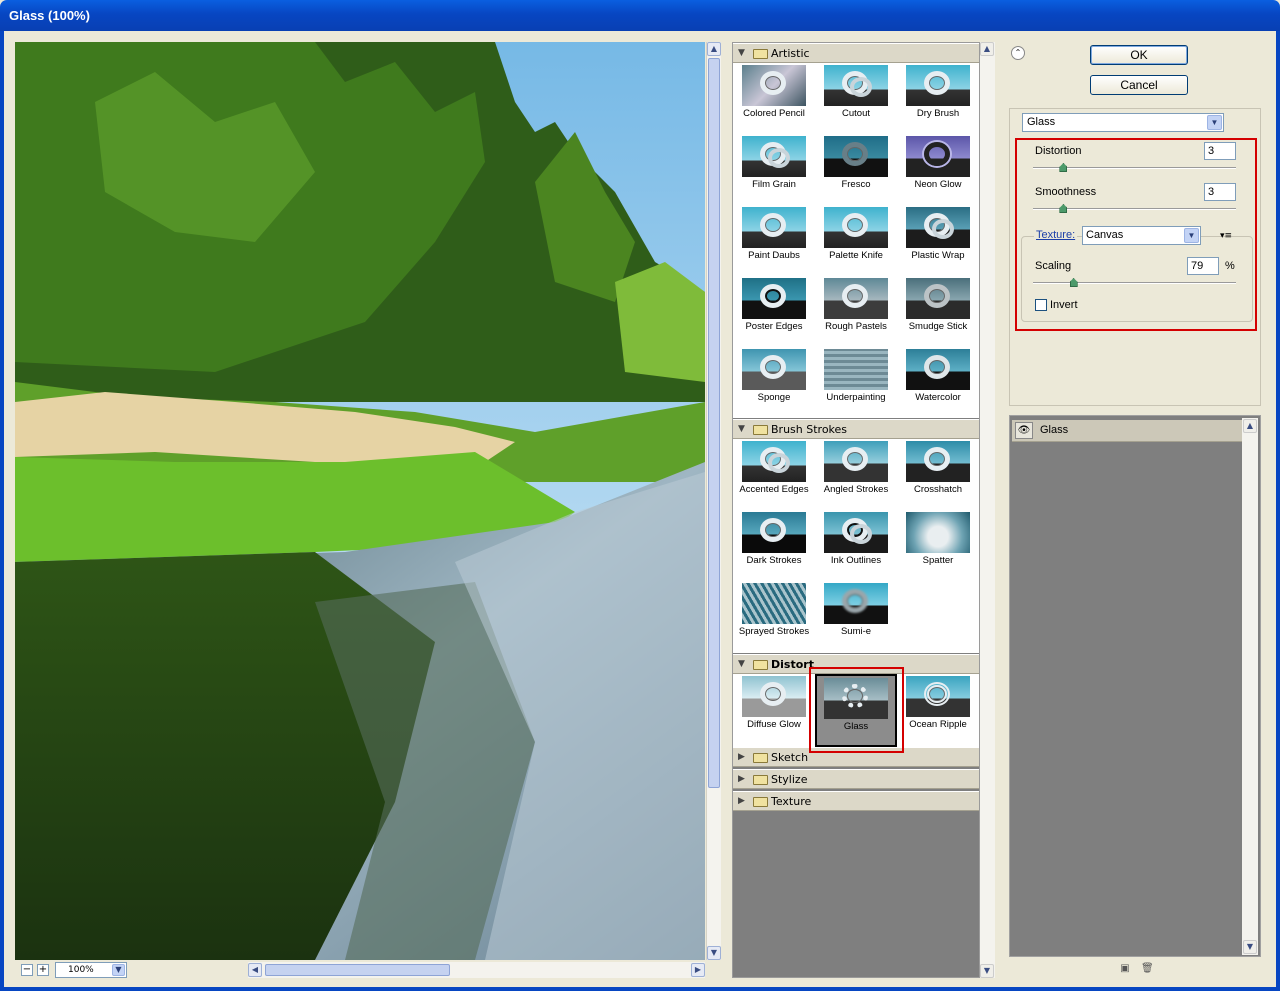 The height and width of the screenshot is (991, 1280). What do you see at coordinates (1147, 968) in the screenshot?
I see `trash-icon: 🗑` at bounding box center [1147, 968].